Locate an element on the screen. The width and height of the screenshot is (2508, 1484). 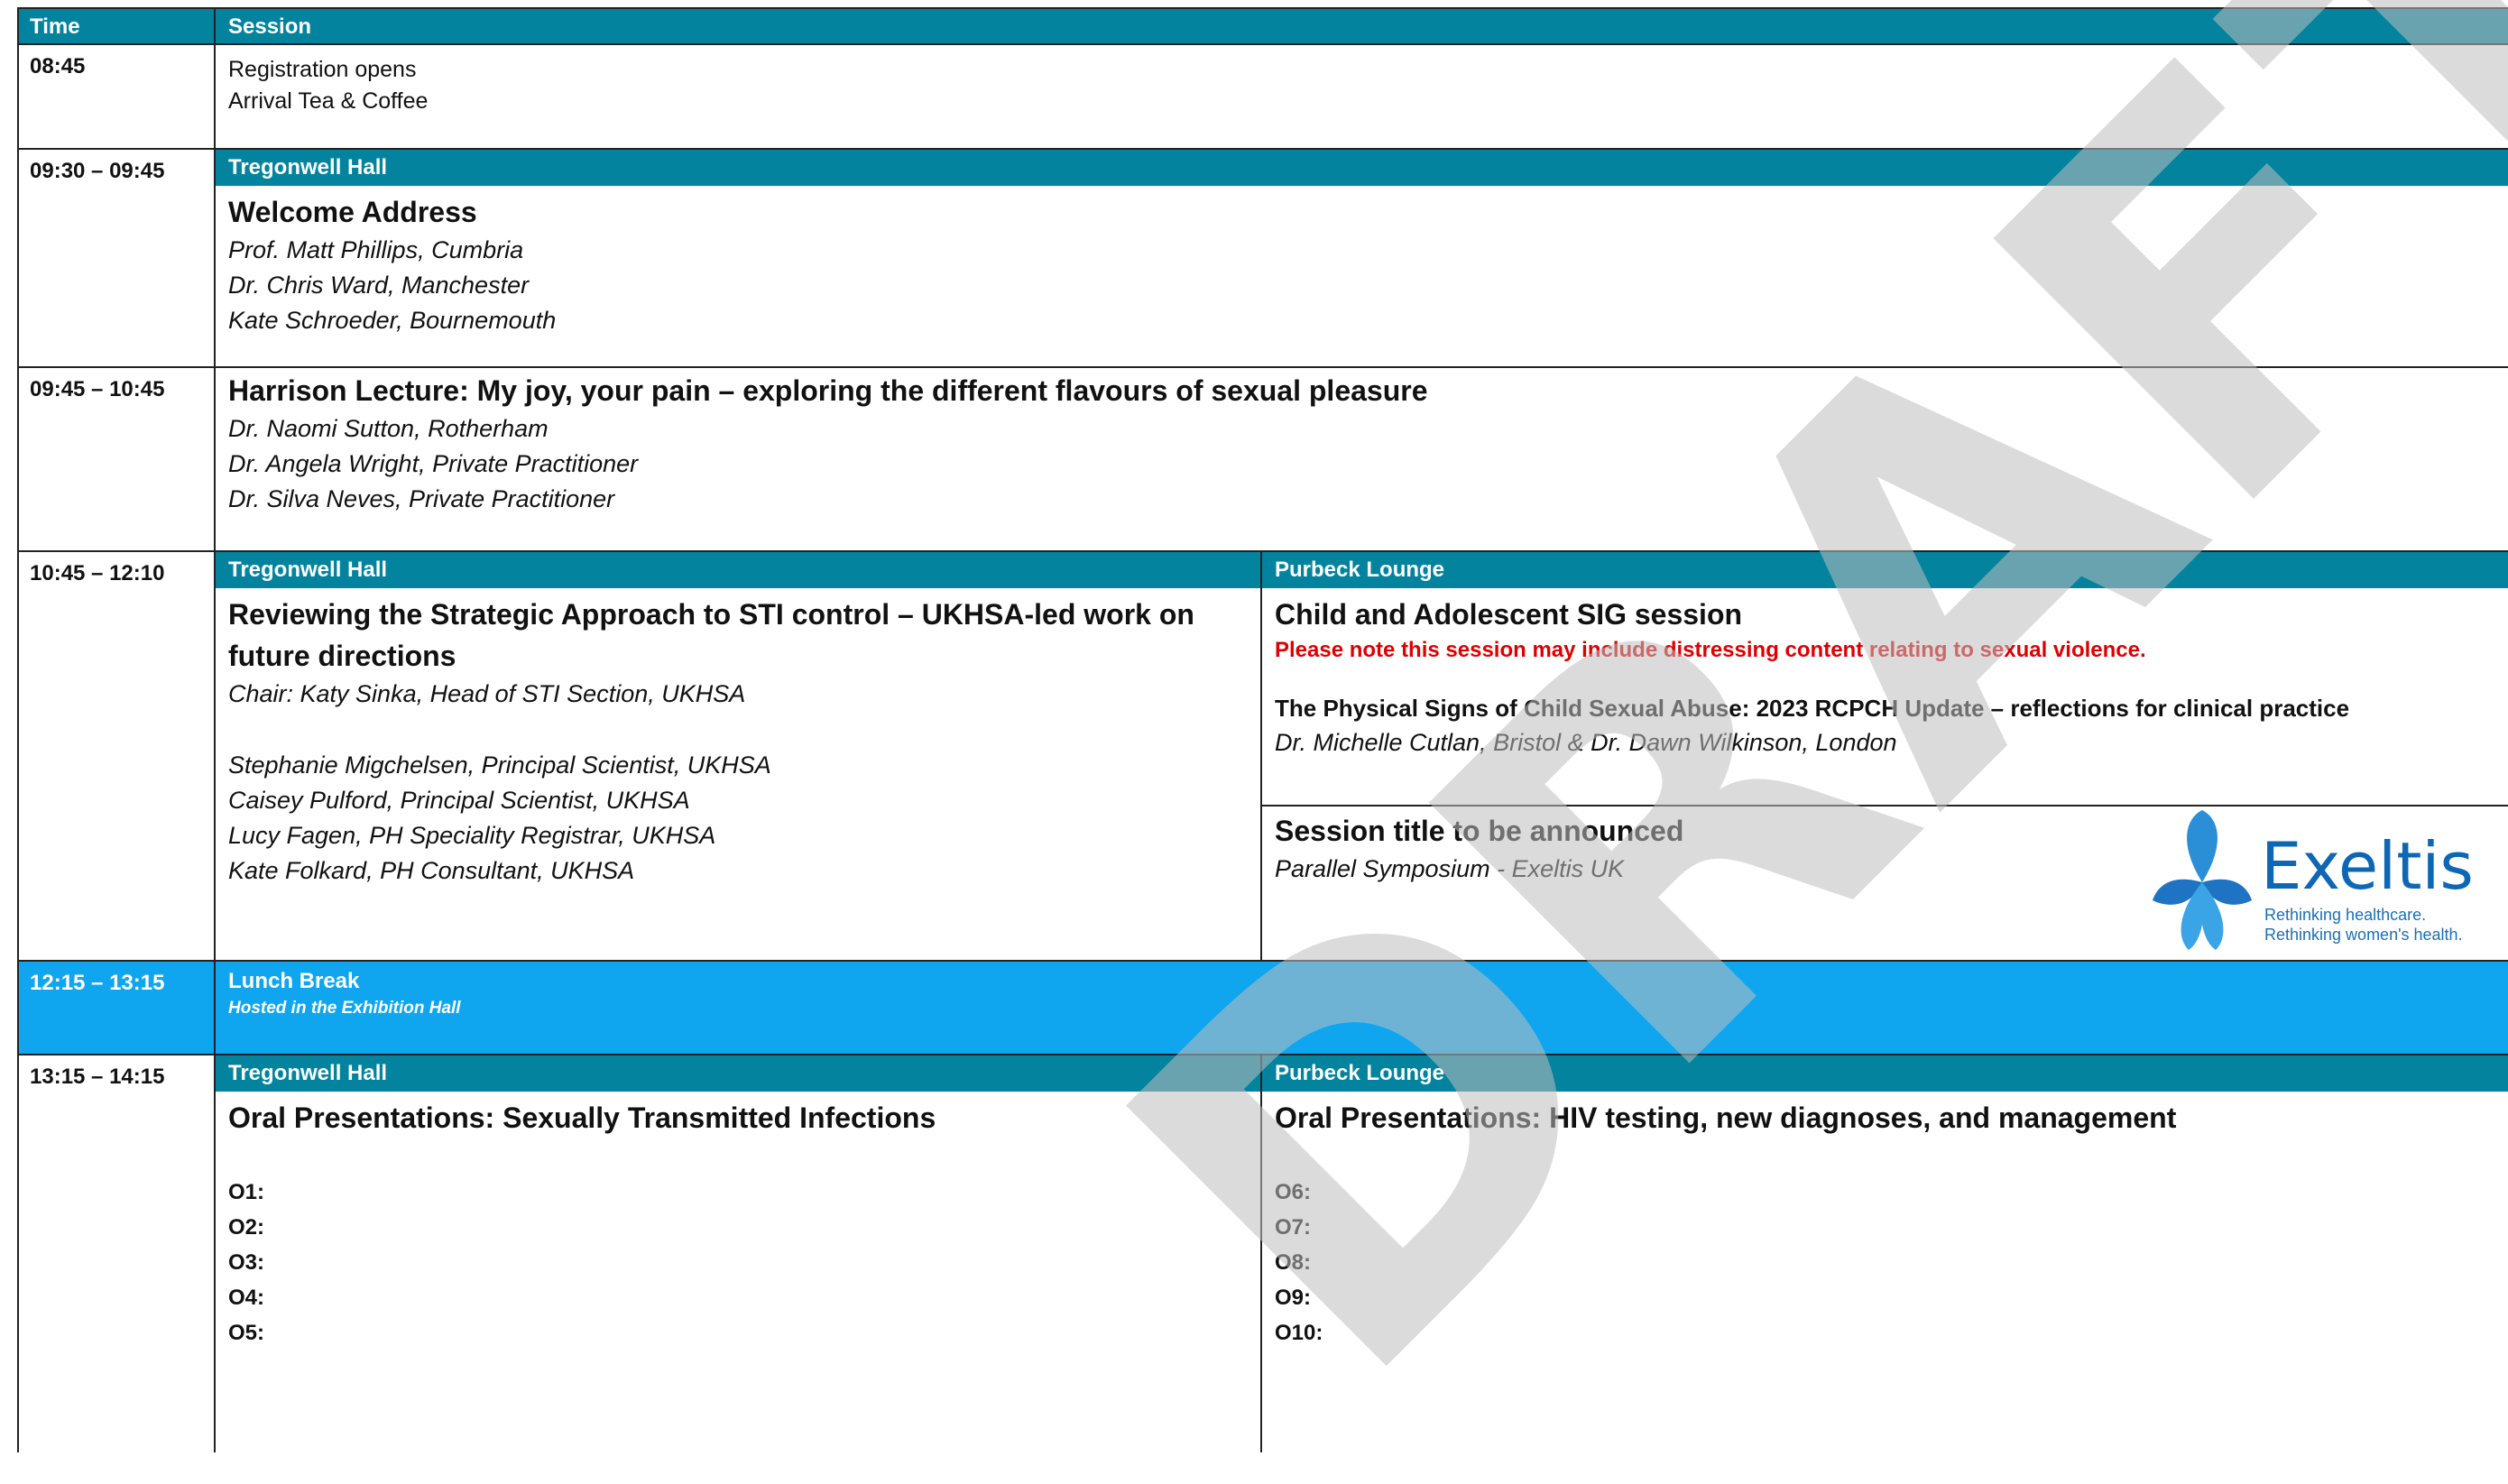
time-cell: 08:45 is located at coordinates (116, 96).